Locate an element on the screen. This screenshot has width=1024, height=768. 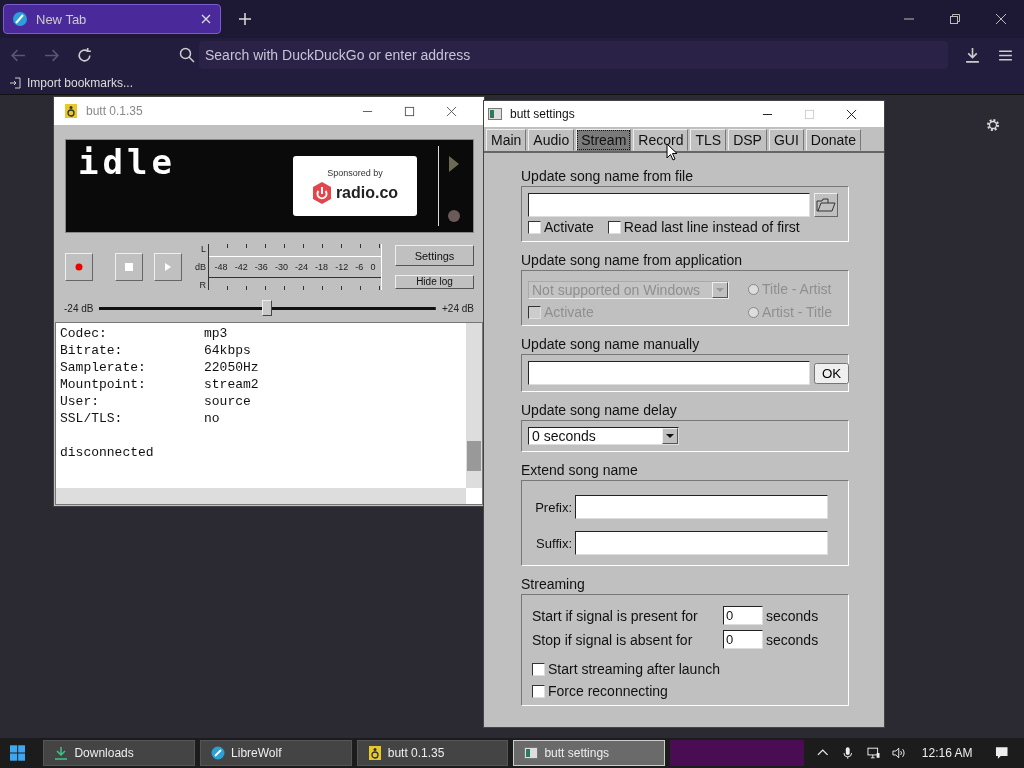
checkbox-label: Force reconnecting is located at coordinates (608, 691).